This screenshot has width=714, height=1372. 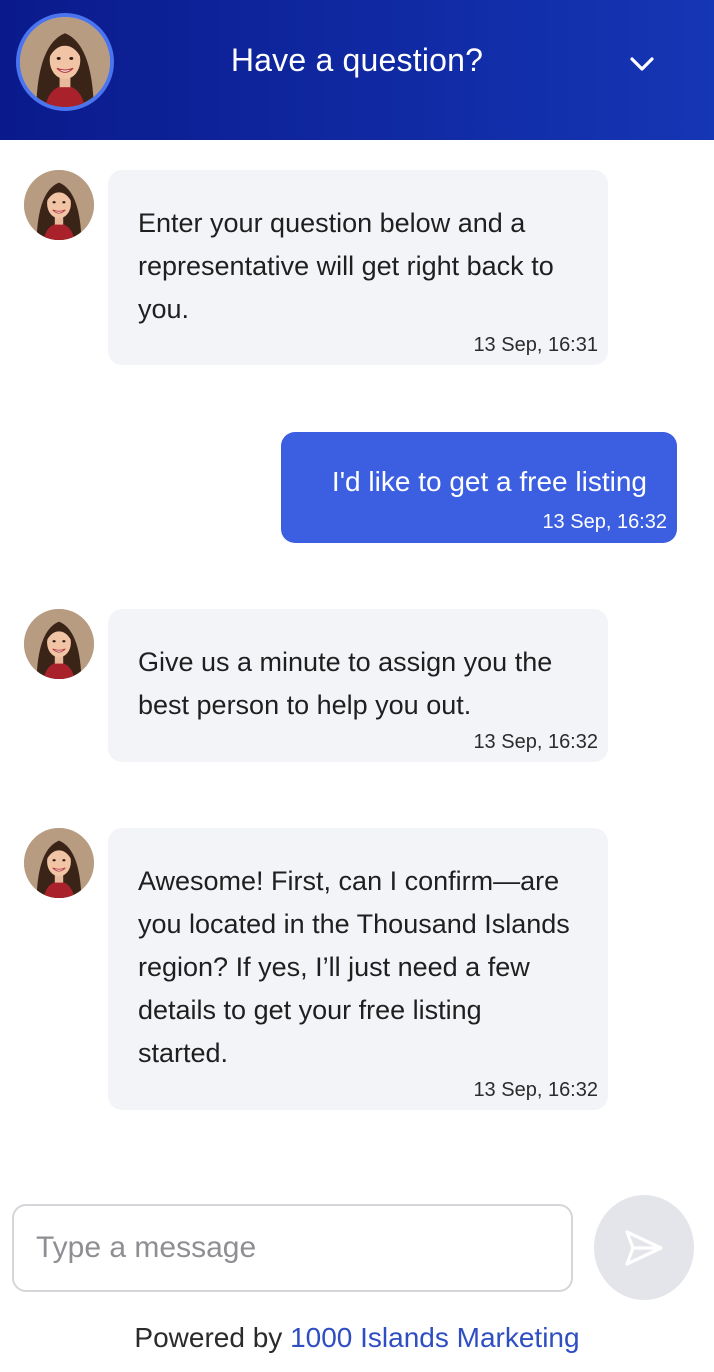 I want to click on powered-by-label: Powered by, so click(x=208, y=1337).